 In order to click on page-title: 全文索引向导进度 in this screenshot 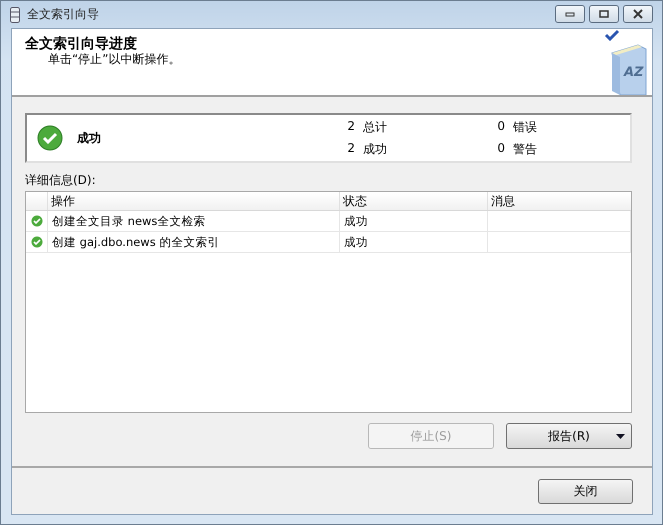, I will do `click(81, 44)`.